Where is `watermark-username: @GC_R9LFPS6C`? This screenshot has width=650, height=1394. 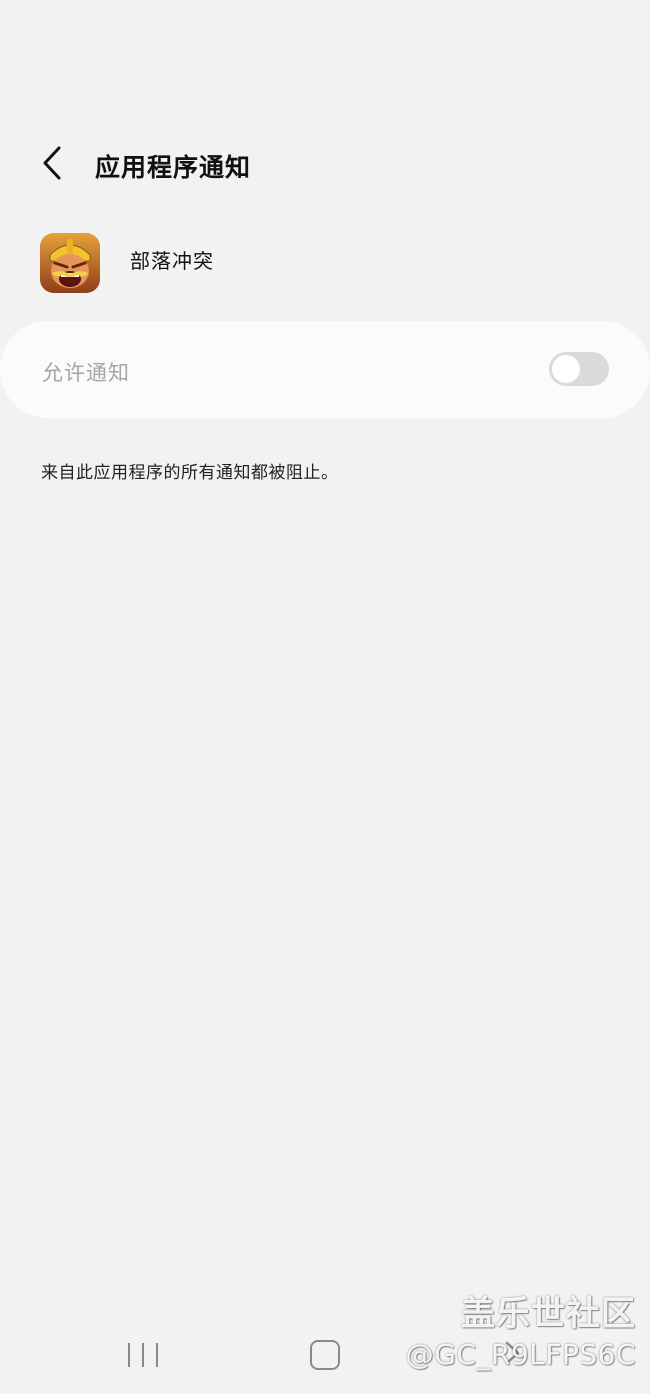 watermark-username: @GC_R9LFPS6C is located at coordinates (520, 1354).